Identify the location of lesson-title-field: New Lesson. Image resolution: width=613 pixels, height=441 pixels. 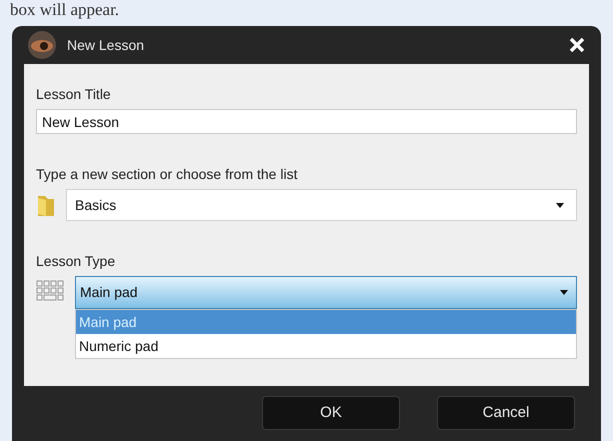
(306, 121).